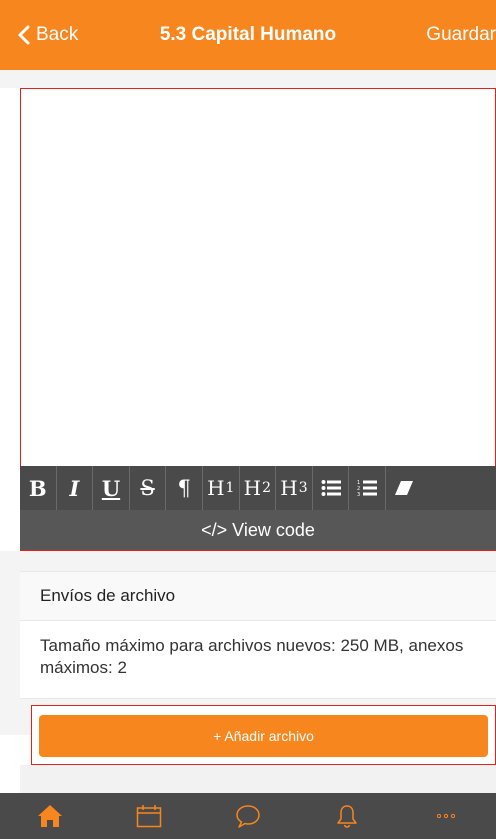 The height and width of the screenshot is (839, 496). What do you see at coordinates (461, 35) in the screenshot?
I see `save-button: Guardar` at bounding box center [461, 35].